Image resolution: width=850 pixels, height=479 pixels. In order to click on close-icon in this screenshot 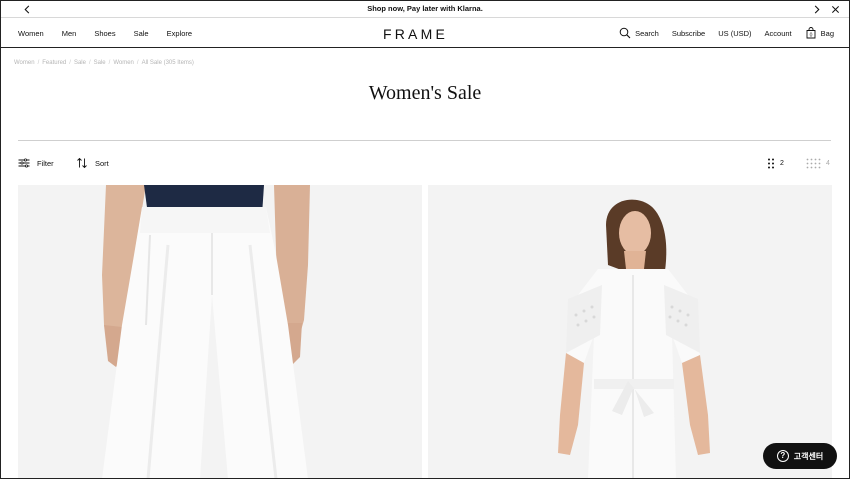, I will do `click(835, 9)`.